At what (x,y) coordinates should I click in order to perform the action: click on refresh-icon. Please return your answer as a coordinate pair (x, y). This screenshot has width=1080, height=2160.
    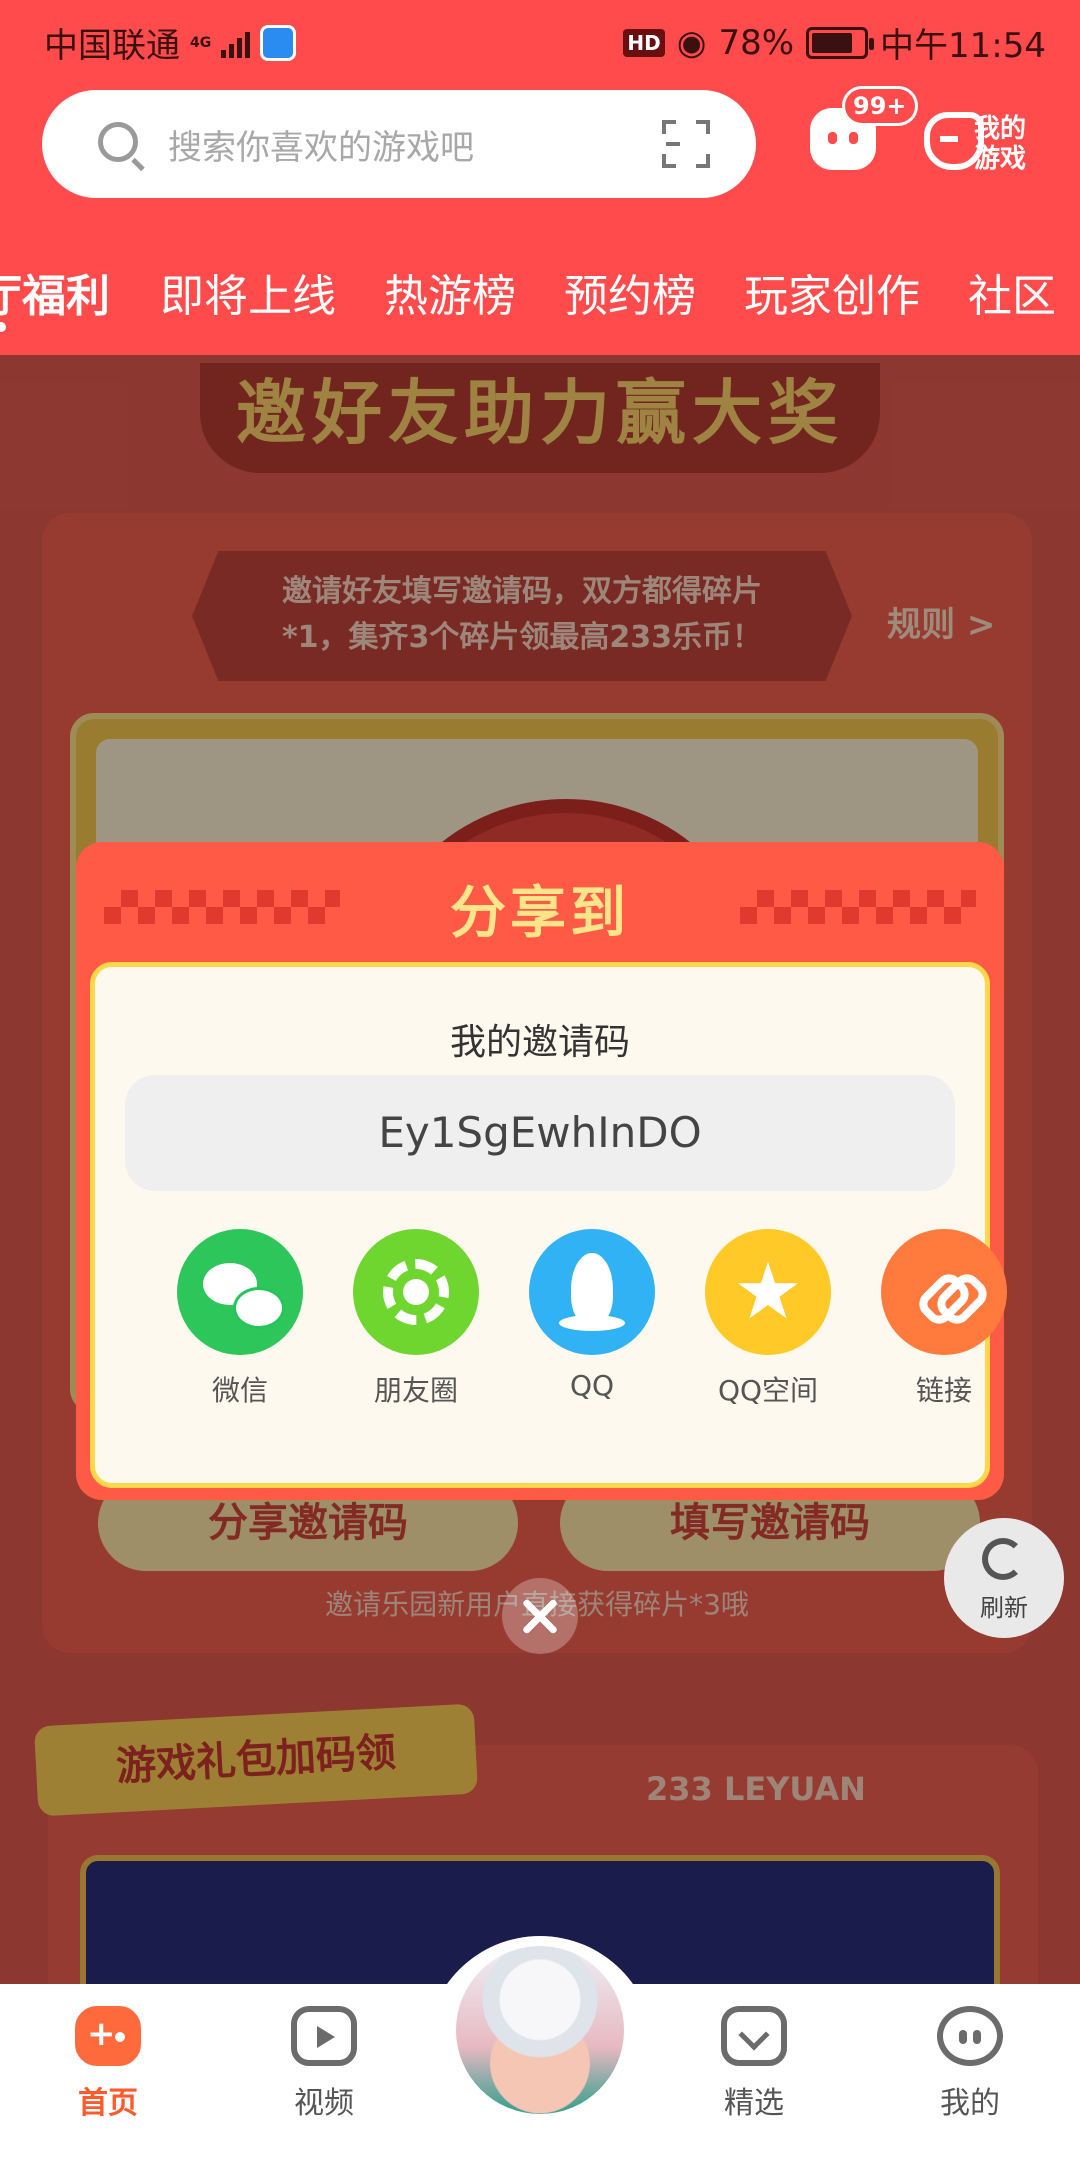
    Looking at the image, I should click on (1003, 1559).